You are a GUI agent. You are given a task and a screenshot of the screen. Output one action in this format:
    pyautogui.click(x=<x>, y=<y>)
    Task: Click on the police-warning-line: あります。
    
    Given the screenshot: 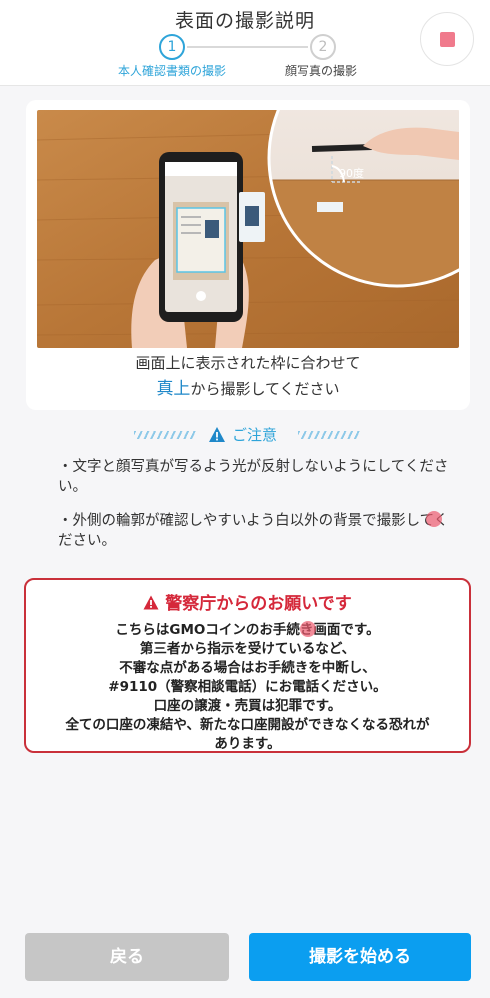 What is the action you would take?
    pyautogui.click(x=247, y=744)
    